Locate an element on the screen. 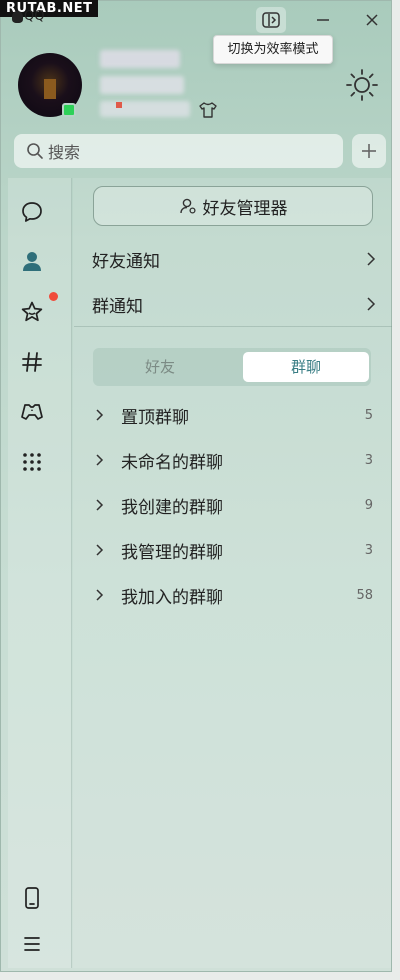  group-category-label: 我加入的群聊 is located at coordinates (172, 597).